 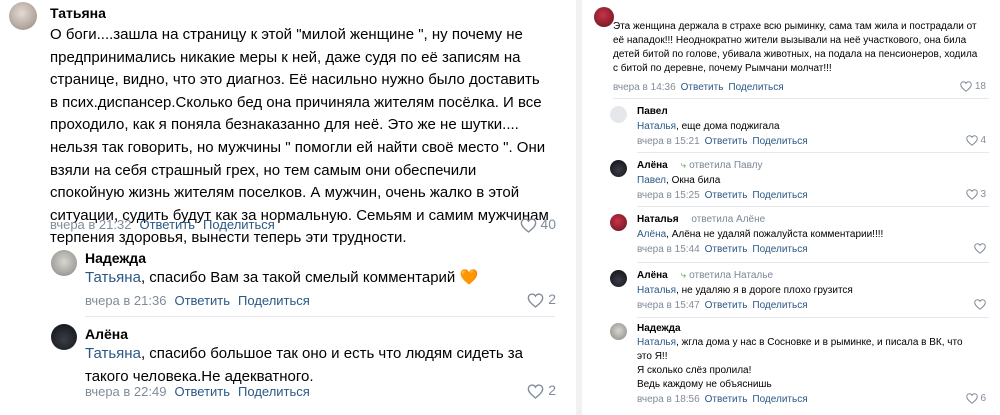 I want to click on orange-heart-emoji: 🧡, so click(x=469, y=277).